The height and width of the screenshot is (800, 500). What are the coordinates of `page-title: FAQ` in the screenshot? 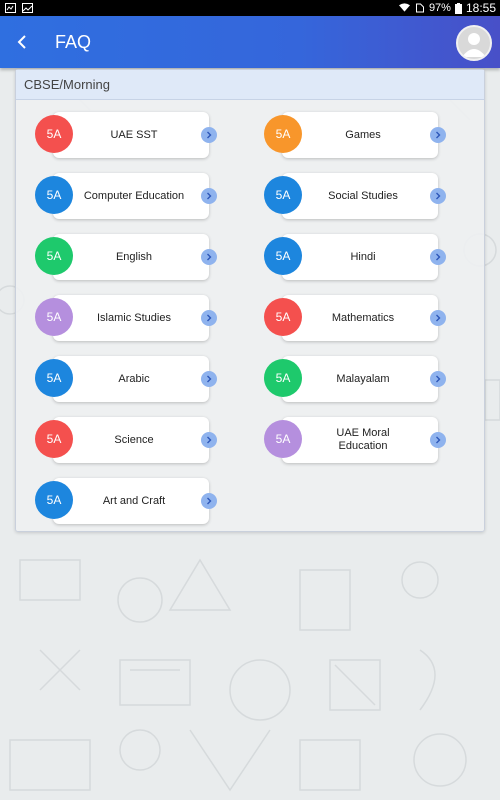 It's located at (73, 41).